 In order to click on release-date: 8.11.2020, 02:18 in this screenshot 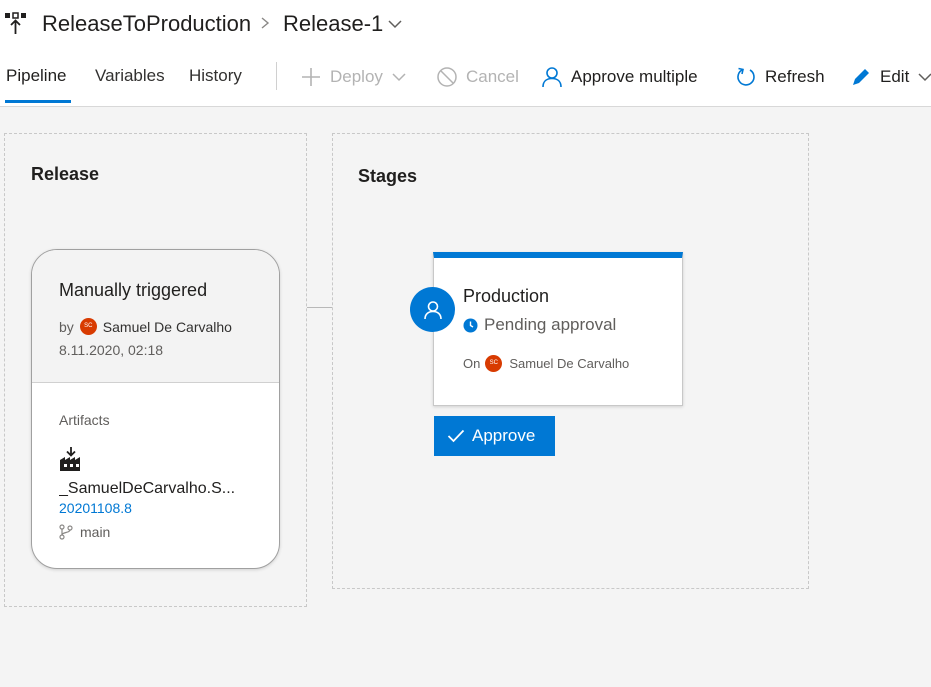, I will do `click(111, 350)`.